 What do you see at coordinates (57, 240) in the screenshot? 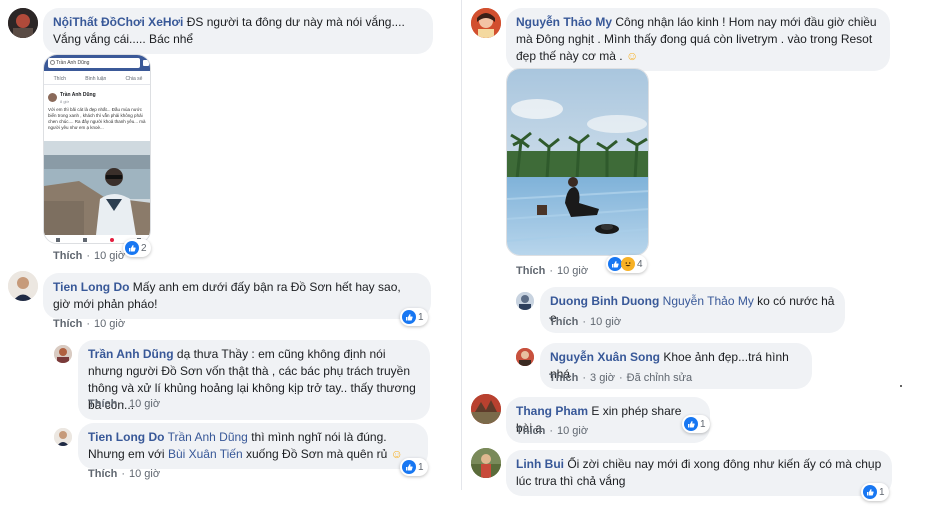
I see `home-icon` at bounding box center [57, 240].